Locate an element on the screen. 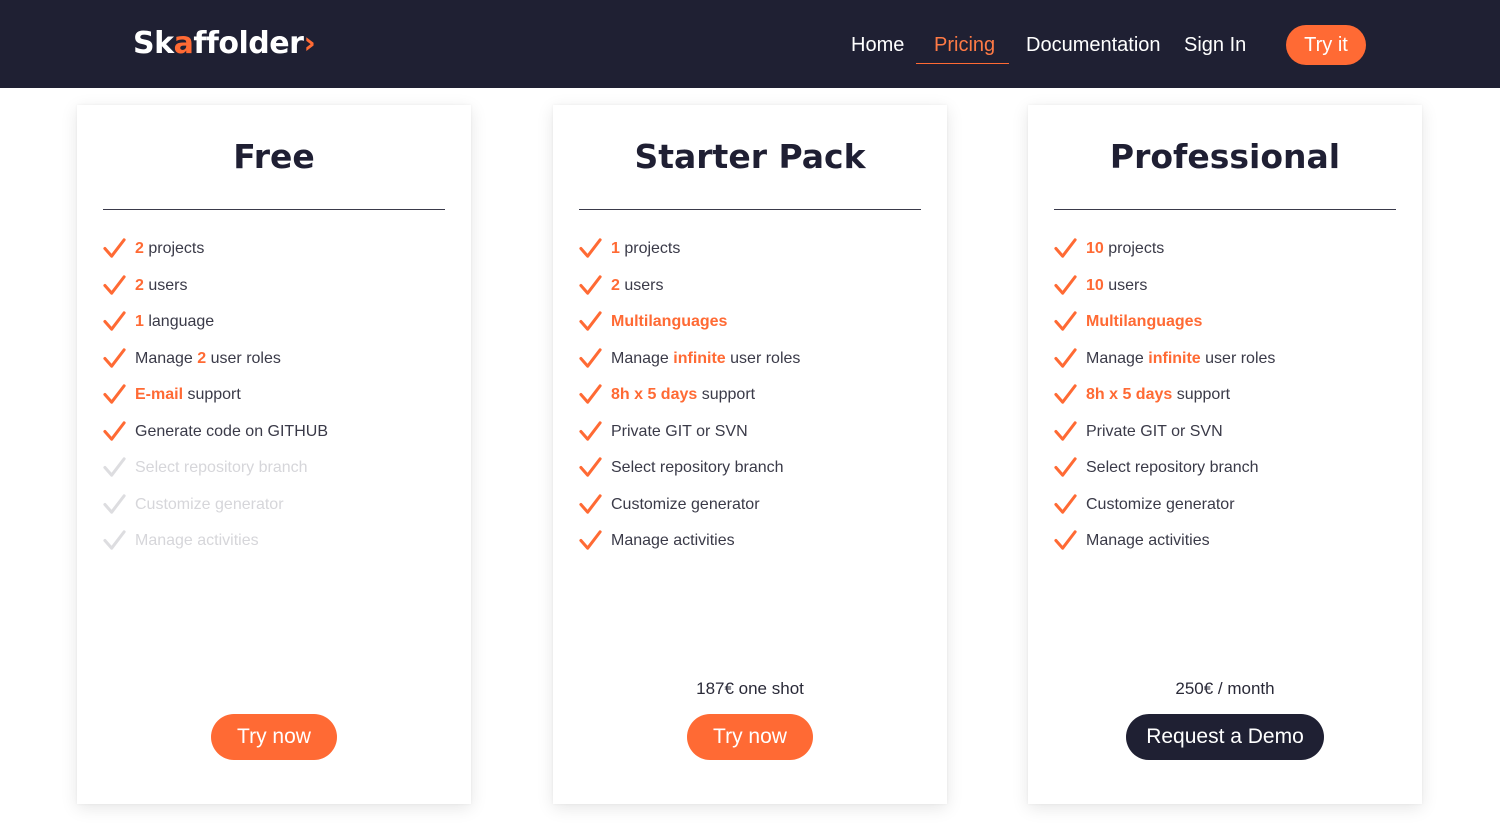 The image size is (1500, 830). feature-item: Manage 2 user roles is located at coordinates (215, 361).